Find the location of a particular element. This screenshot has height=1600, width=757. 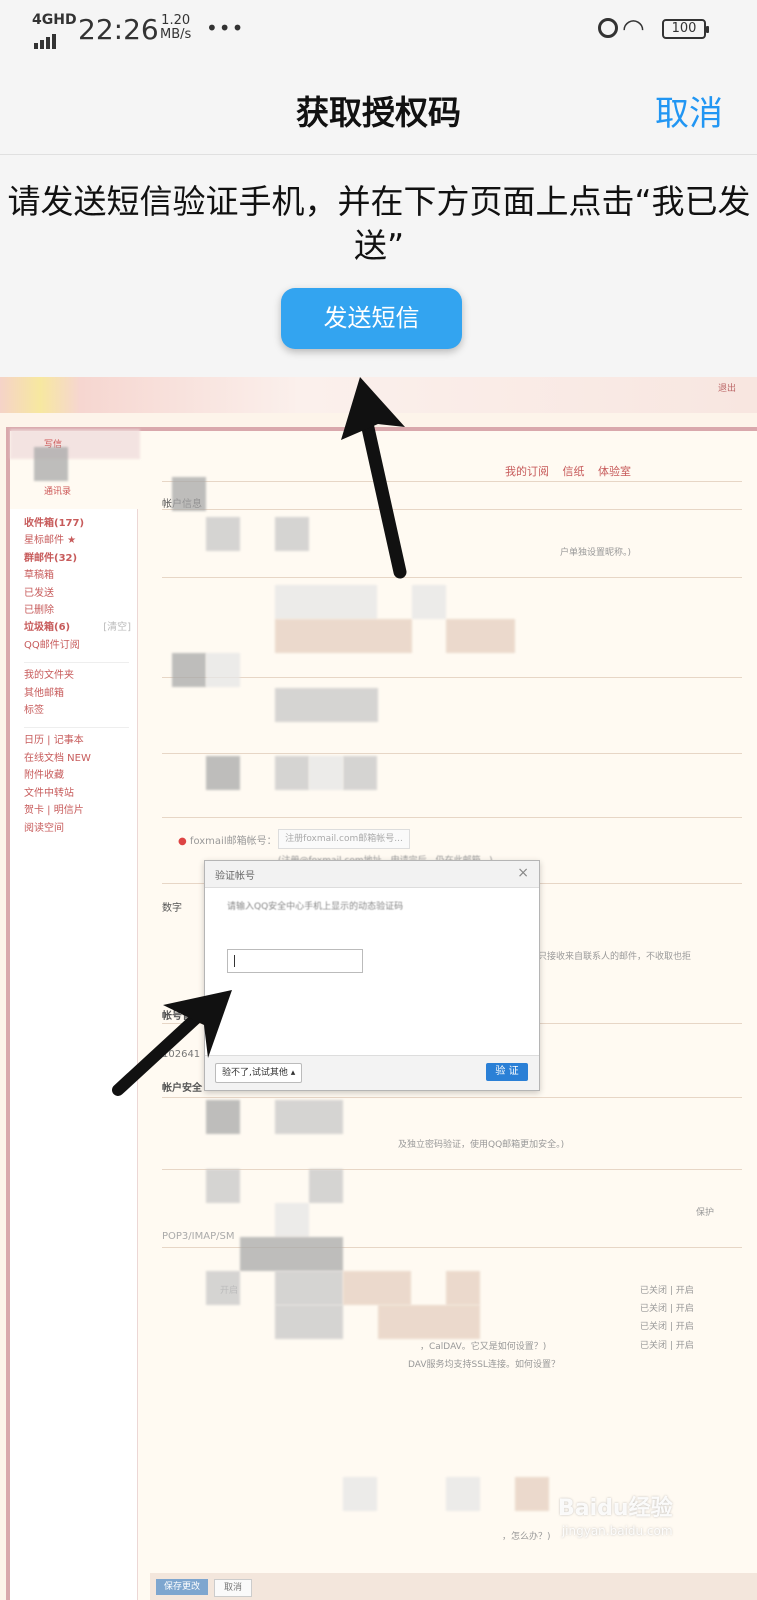

network-speed: 1.20 MB/s is located at coordinates (175, 28).